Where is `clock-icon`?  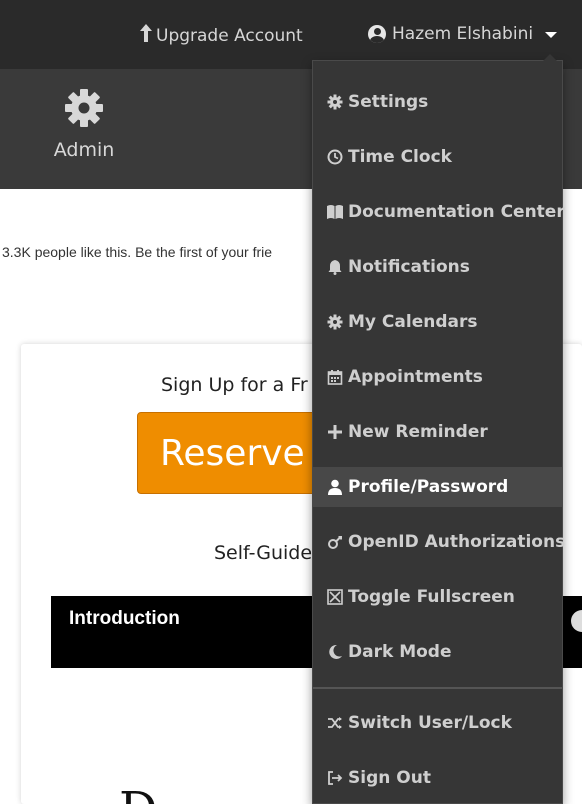 clock-icon is located at coordinates (335, 157).